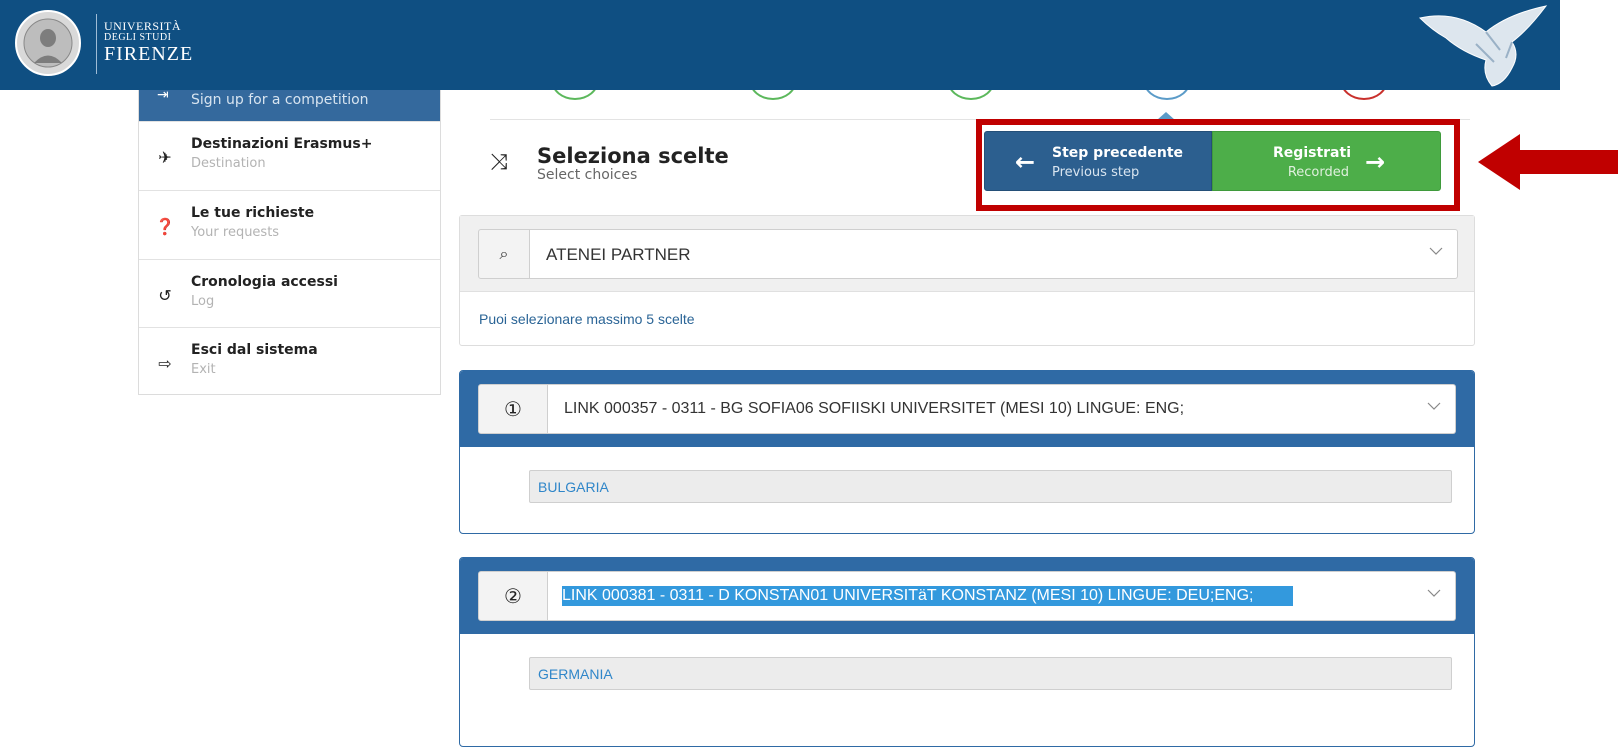 This screenshot has height=747, width=1618. What do you see at coordinates (203, 301) in the screenshot?
I see `sidebar-item-sub: Log` at bounding box center [203, 301].